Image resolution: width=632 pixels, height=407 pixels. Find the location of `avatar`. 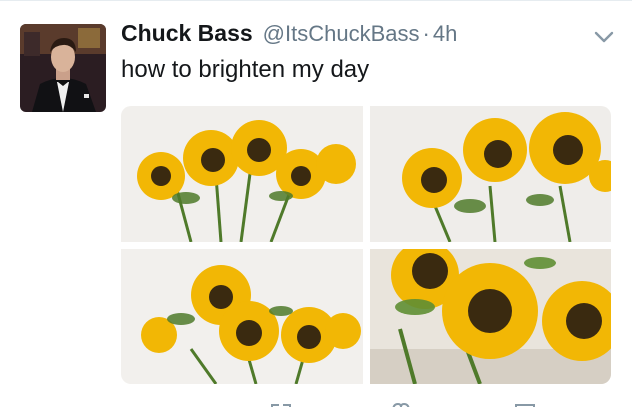

avatar is located at coordinates (63, 68).